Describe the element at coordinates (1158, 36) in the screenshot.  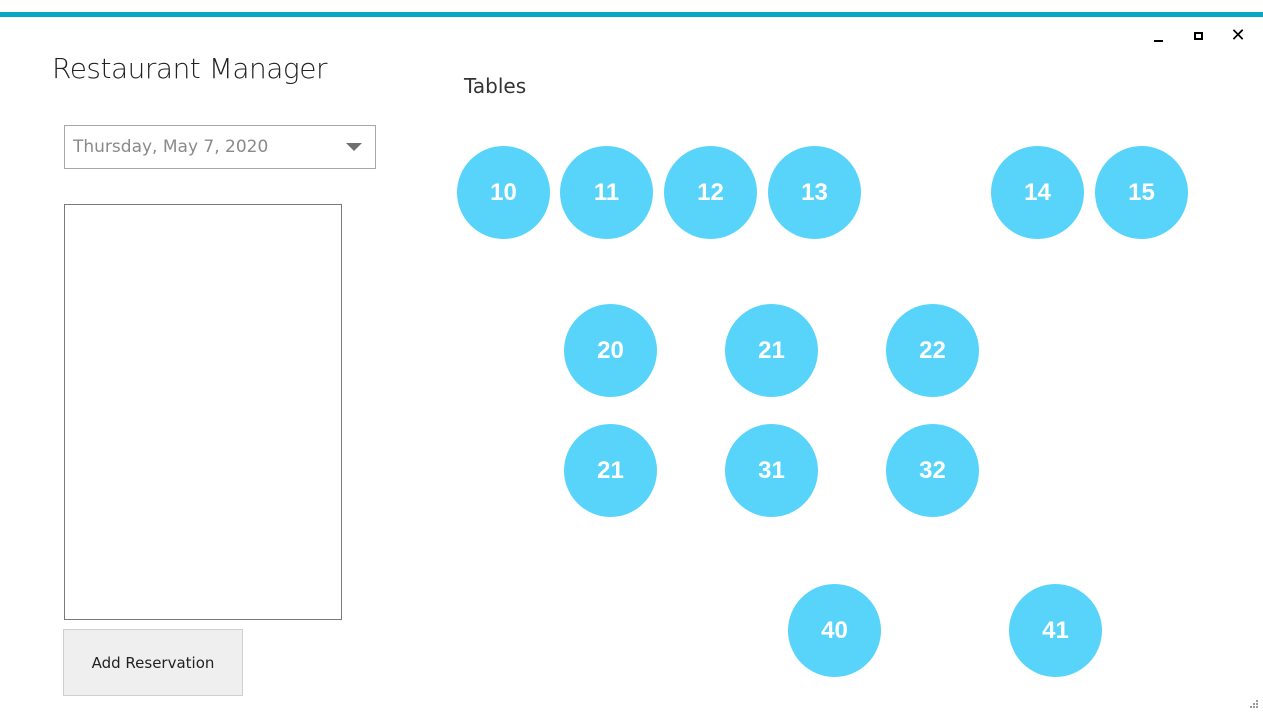
I see `minimize-button` at that location.